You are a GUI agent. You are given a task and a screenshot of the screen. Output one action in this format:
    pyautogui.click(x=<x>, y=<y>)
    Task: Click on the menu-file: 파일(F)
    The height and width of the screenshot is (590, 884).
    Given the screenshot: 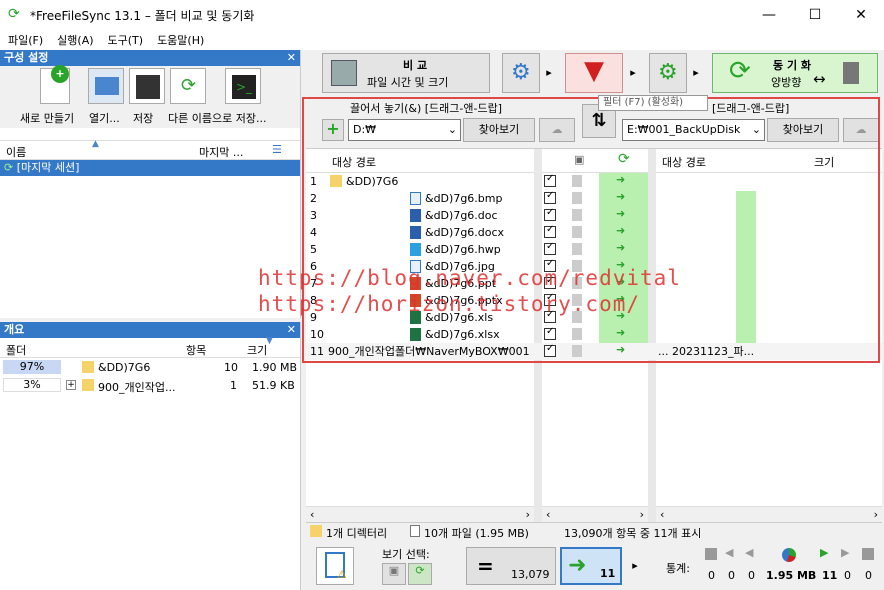 What is the action you would take?
    pyautogui.click(x=25, y=40)
    